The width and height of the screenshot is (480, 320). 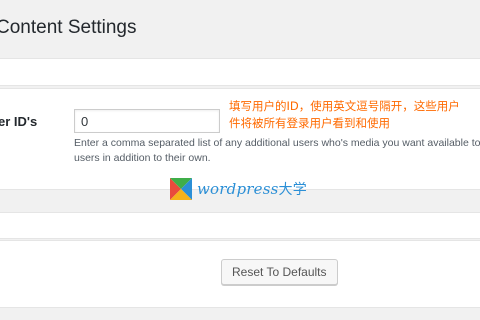 I want to click on watermark-text: wordpress大学, so click(x=252, y=189).